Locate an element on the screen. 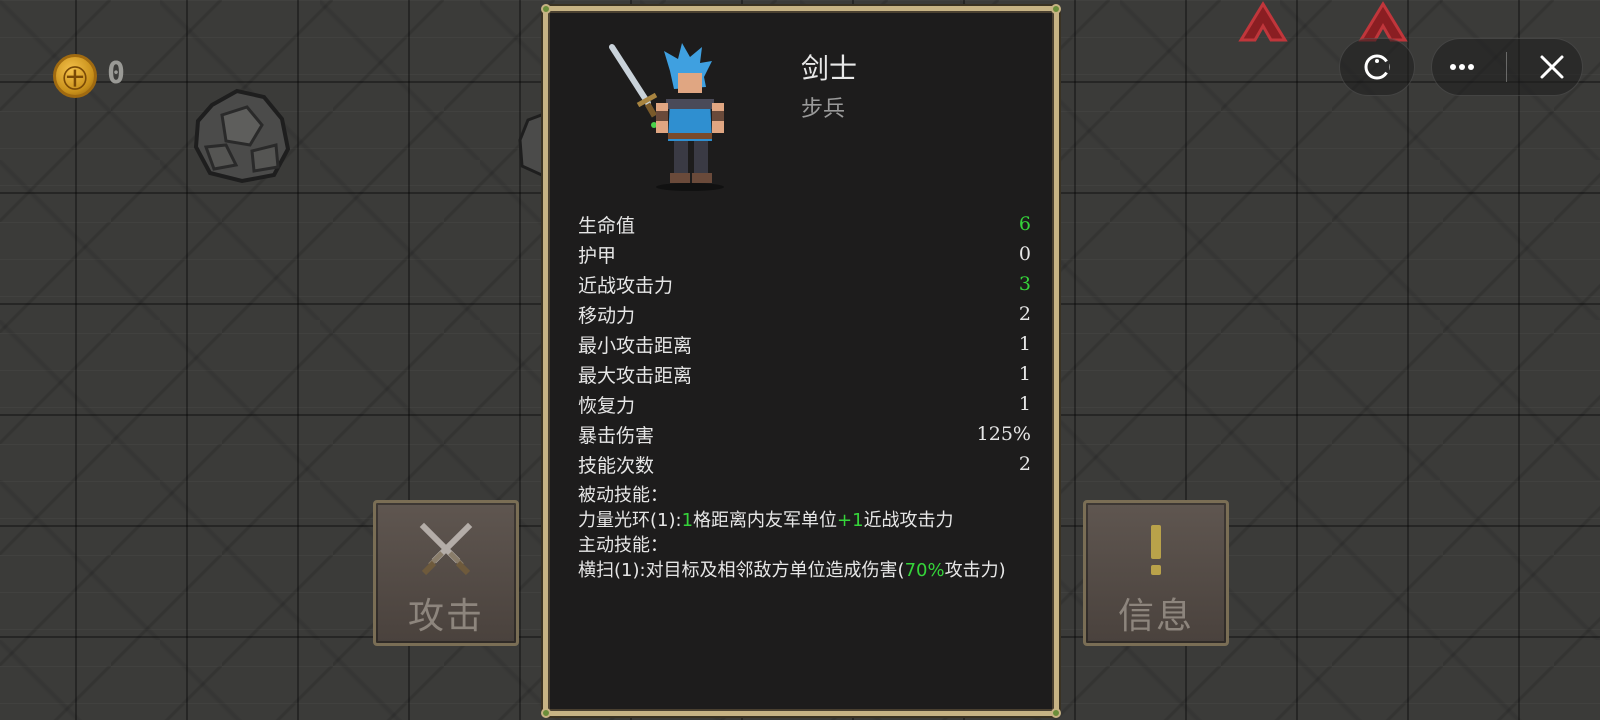  stat-value: 3 is located at coordinates (1024, 284).